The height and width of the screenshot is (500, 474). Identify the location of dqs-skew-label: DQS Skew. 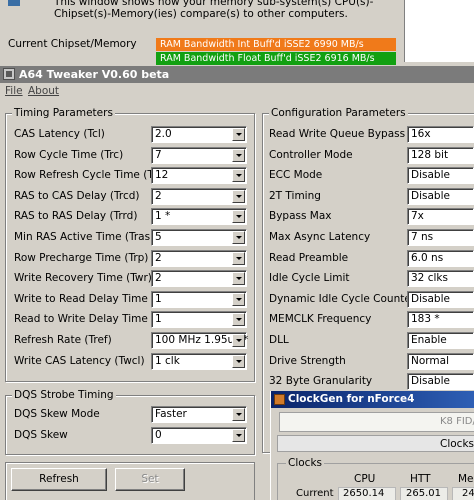
(41, 435).